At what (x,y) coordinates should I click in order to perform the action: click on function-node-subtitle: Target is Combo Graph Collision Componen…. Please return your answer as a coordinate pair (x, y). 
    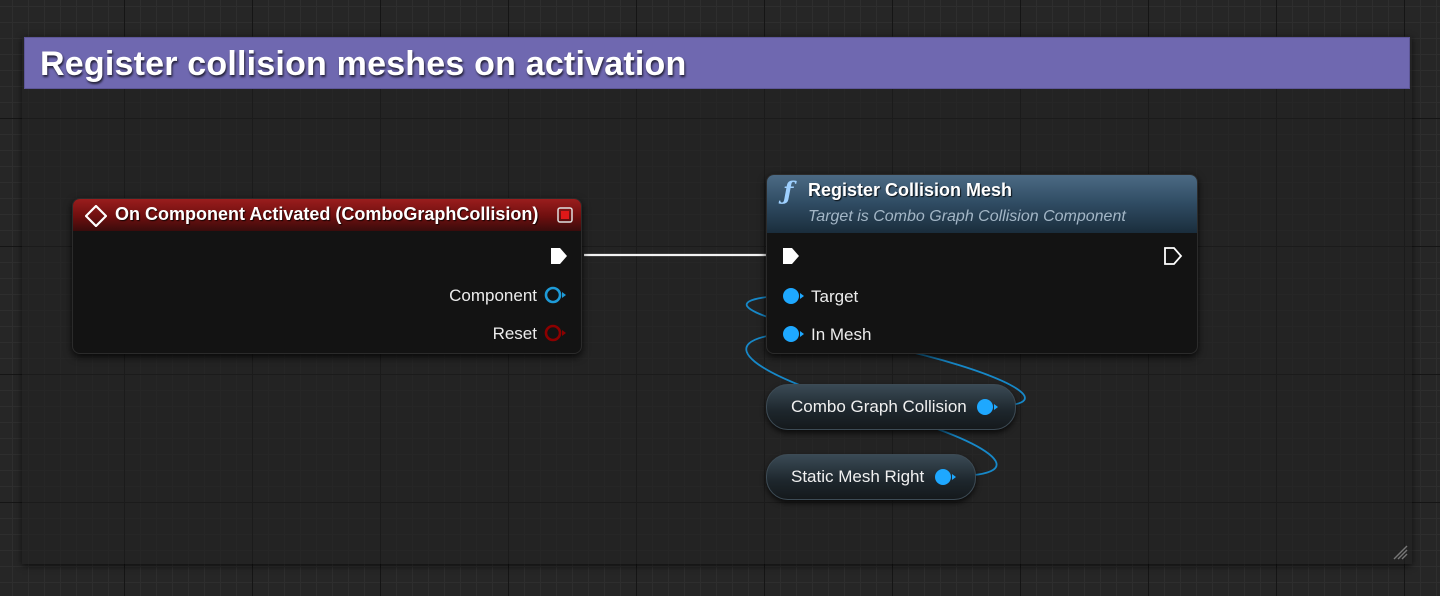
    Looking at the image, I should click on (967, 216).